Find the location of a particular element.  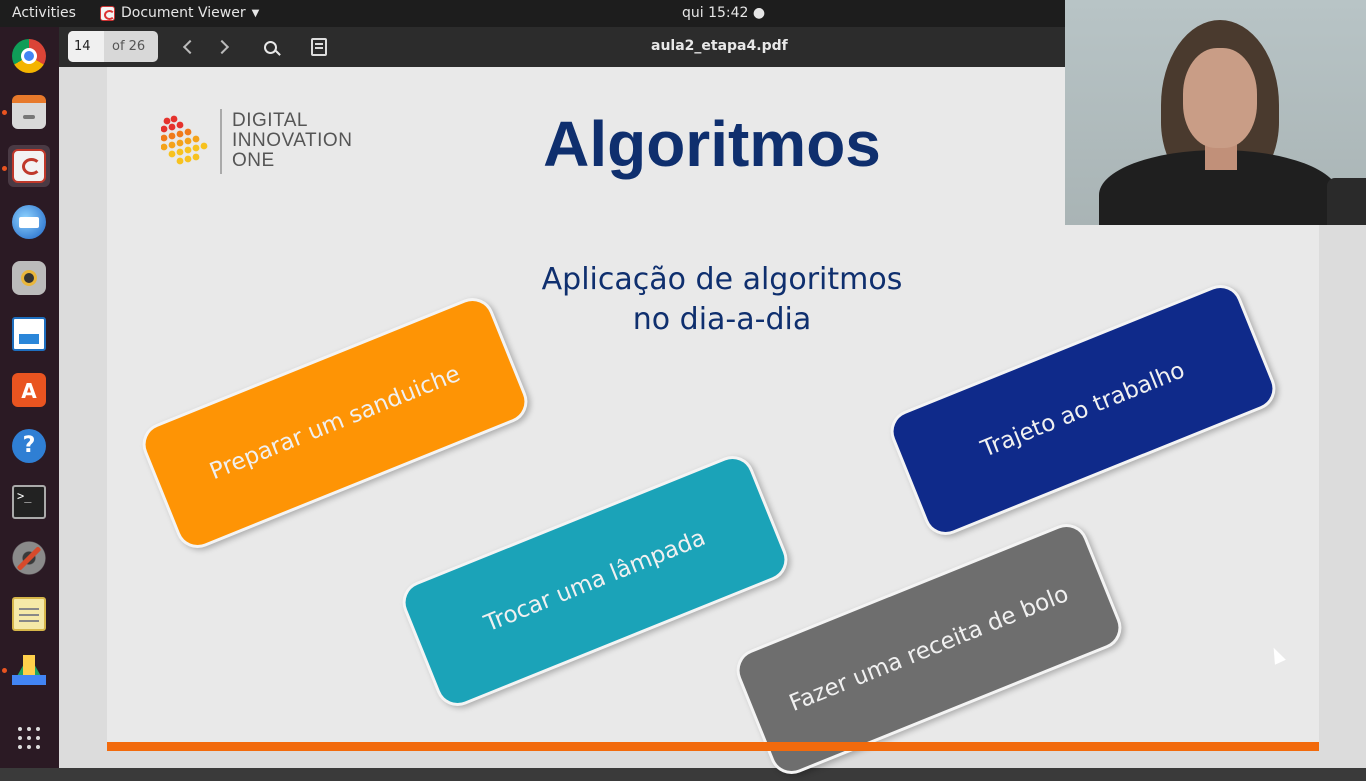

digital-innovation-one-logo: DIGITAL INNOVATION ONE is located at coordinates (266, 142).